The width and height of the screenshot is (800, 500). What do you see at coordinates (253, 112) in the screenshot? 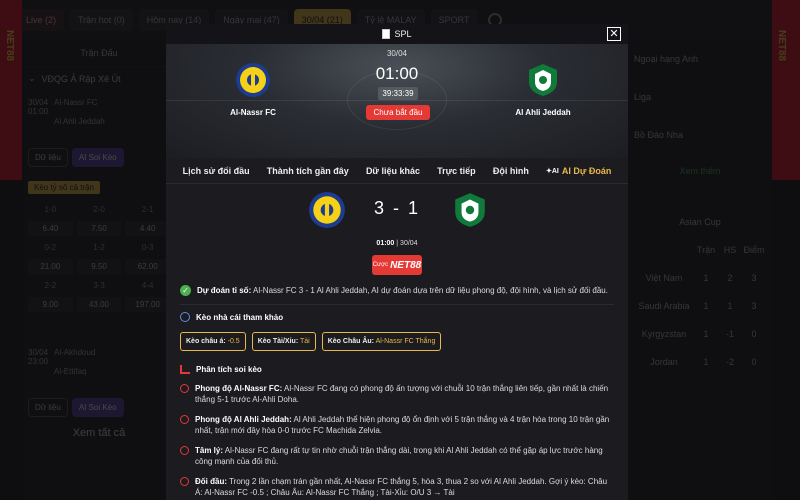
I see `home-team-name: Al-Nassr FC` at bounding box center [253, 112].